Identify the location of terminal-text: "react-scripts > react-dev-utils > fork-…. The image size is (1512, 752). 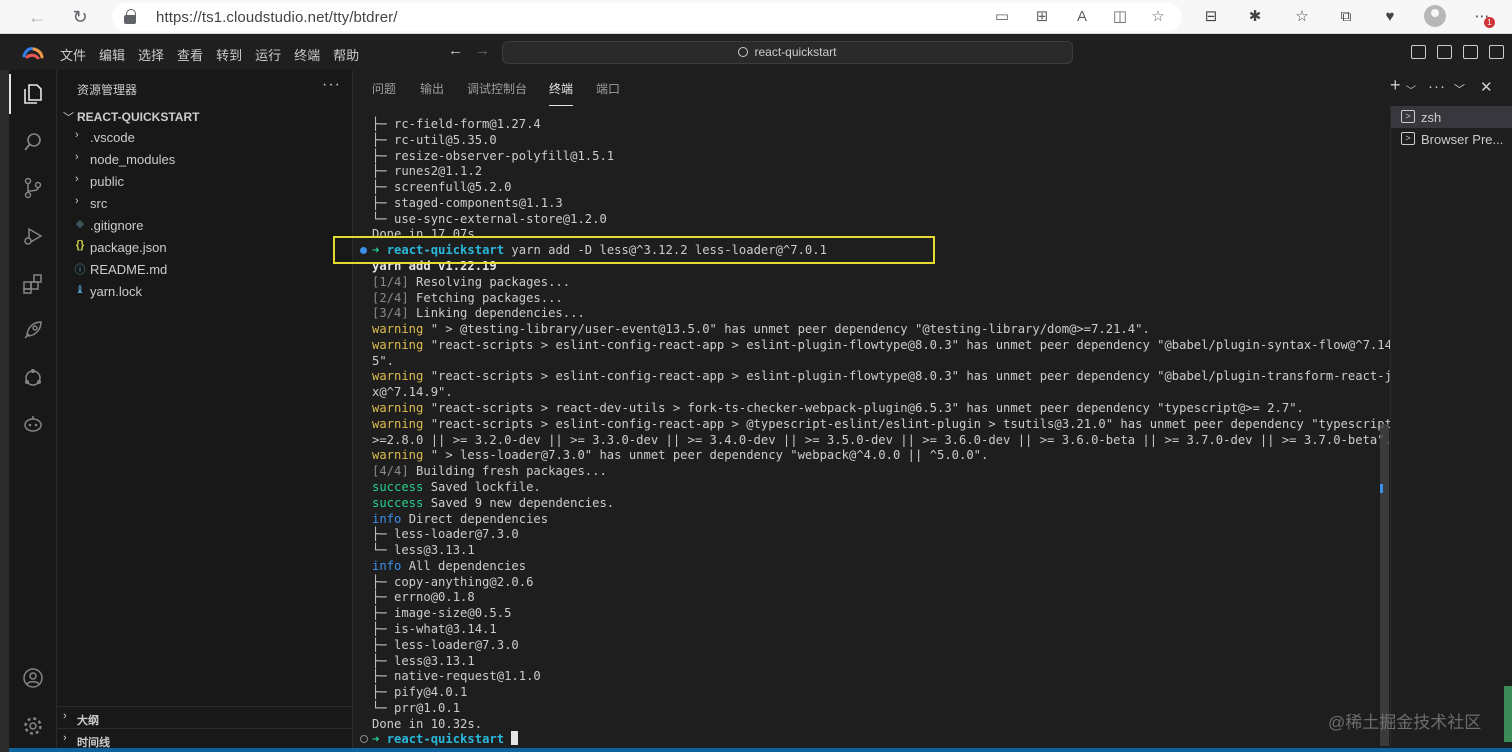
(863, 408).